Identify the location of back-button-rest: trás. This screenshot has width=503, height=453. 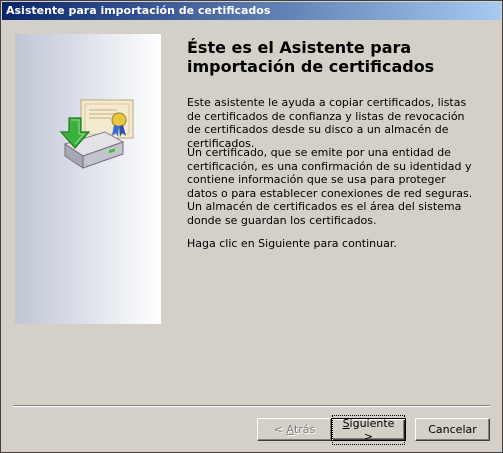
(304, 429).